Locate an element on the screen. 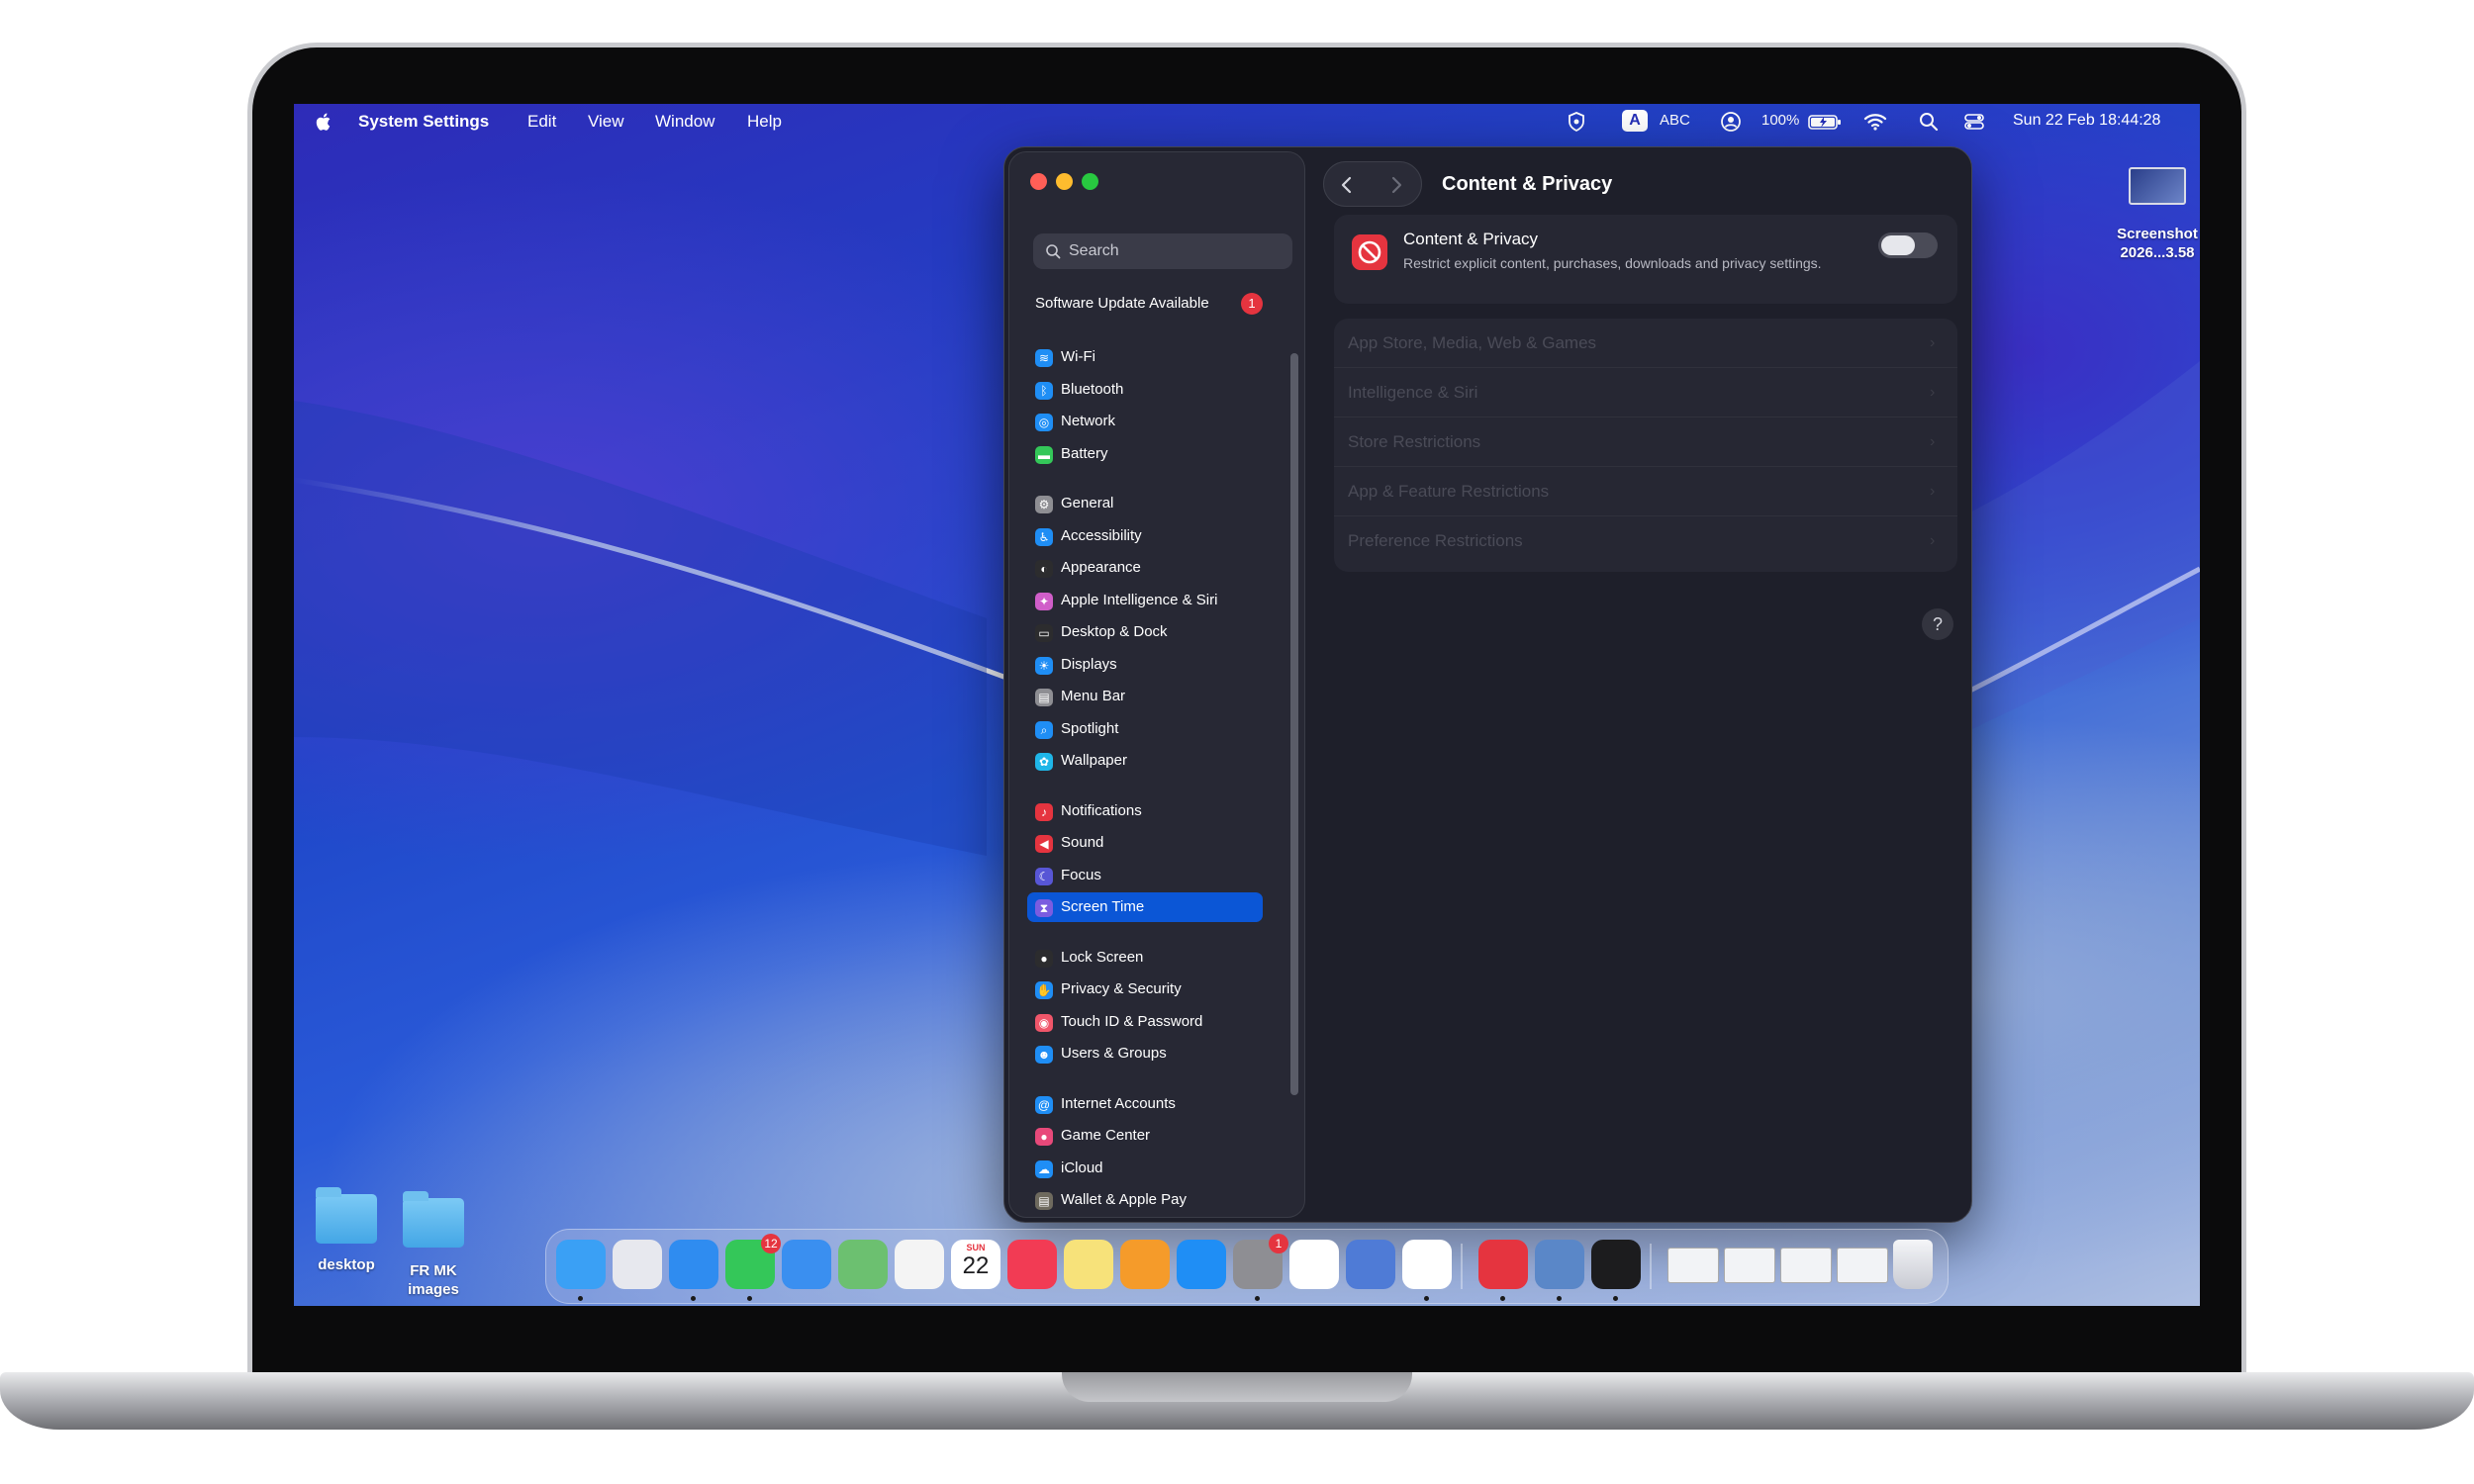 Image resolution: width=2474 pixels, height=1484 pixels. fr-mk-images-folder-label: FR MK images is located at coordinates (434, 1280).